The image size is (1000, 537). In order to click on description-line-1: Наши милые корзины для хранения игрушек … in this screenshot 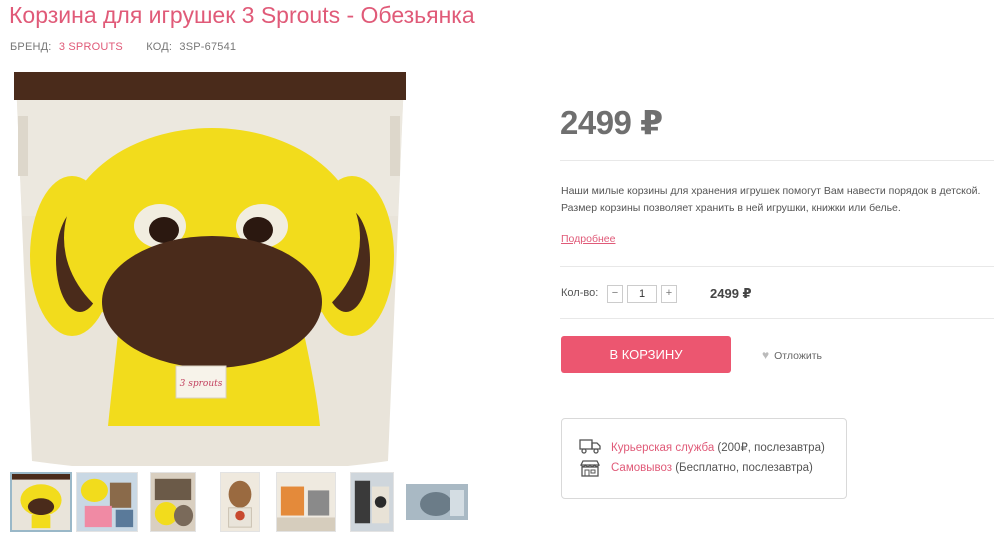, I will do `click(771, 191)`.